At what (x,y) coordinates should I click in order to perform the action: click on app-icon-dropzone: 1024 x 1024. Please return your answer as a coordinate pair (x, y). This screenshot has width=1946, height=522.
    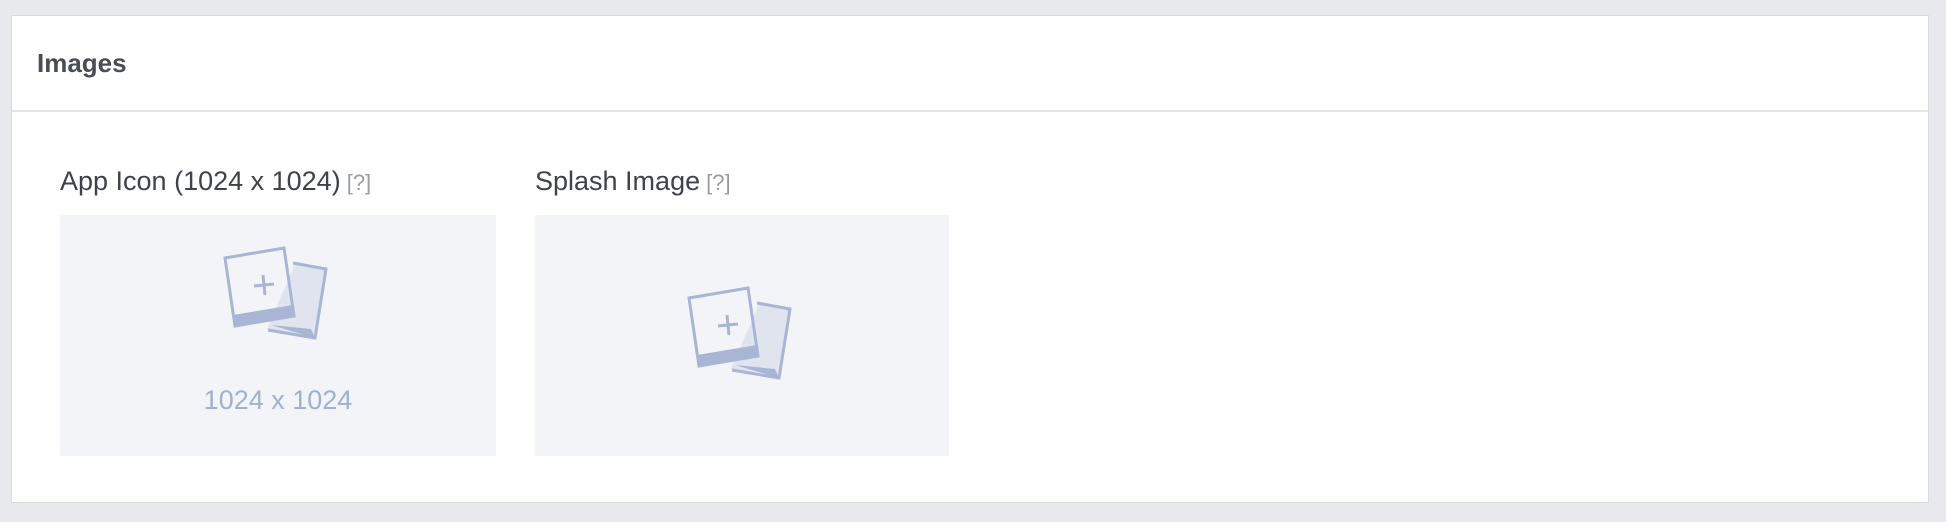
    Looking at the image, I should click on (278, 335).